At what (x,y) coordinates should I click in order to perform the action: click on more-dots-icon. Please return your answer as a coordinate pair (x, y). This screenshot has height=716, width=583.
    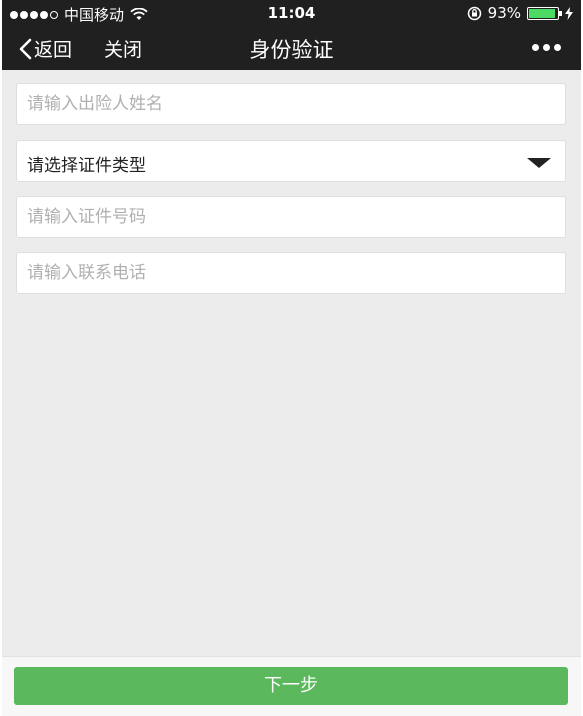
    Looking at the image, I should click on (546, 47).